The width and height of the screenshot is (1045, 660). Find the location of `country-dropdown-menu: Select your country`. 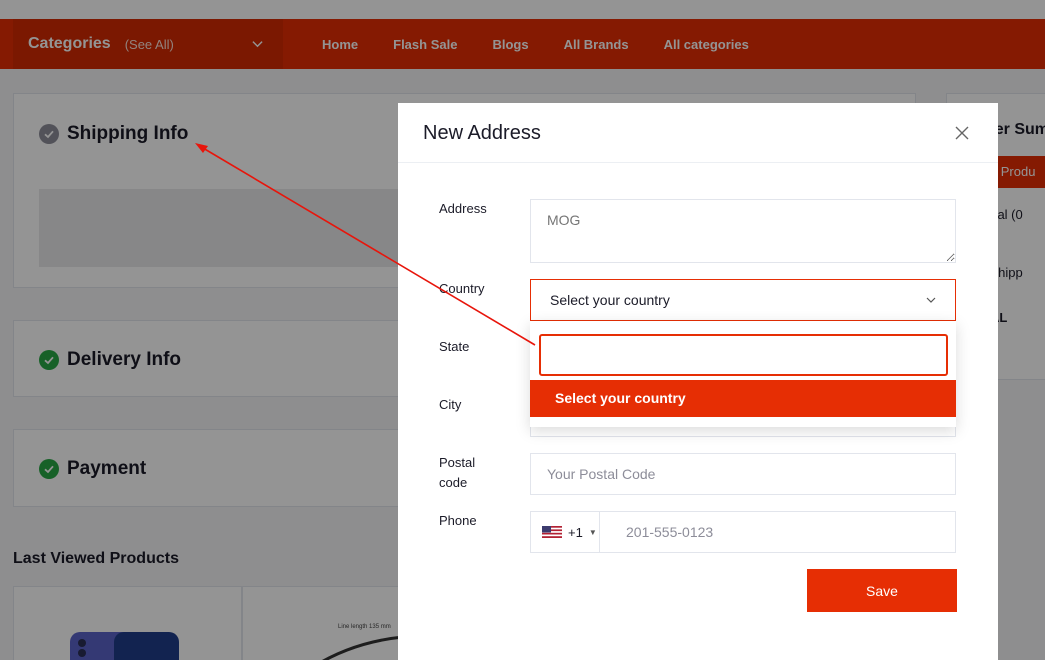

country-dropdown-menu: Select your country is located at coordinates (743, 374).